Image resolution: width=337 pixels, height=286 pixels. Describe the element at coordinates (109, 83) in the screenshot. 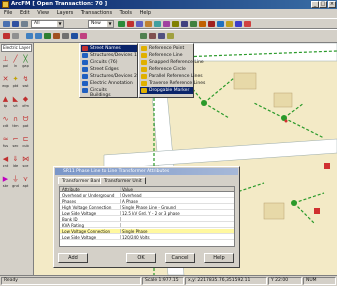

I see `layer-item-electric-annotation: Electric Annotation` at that location.